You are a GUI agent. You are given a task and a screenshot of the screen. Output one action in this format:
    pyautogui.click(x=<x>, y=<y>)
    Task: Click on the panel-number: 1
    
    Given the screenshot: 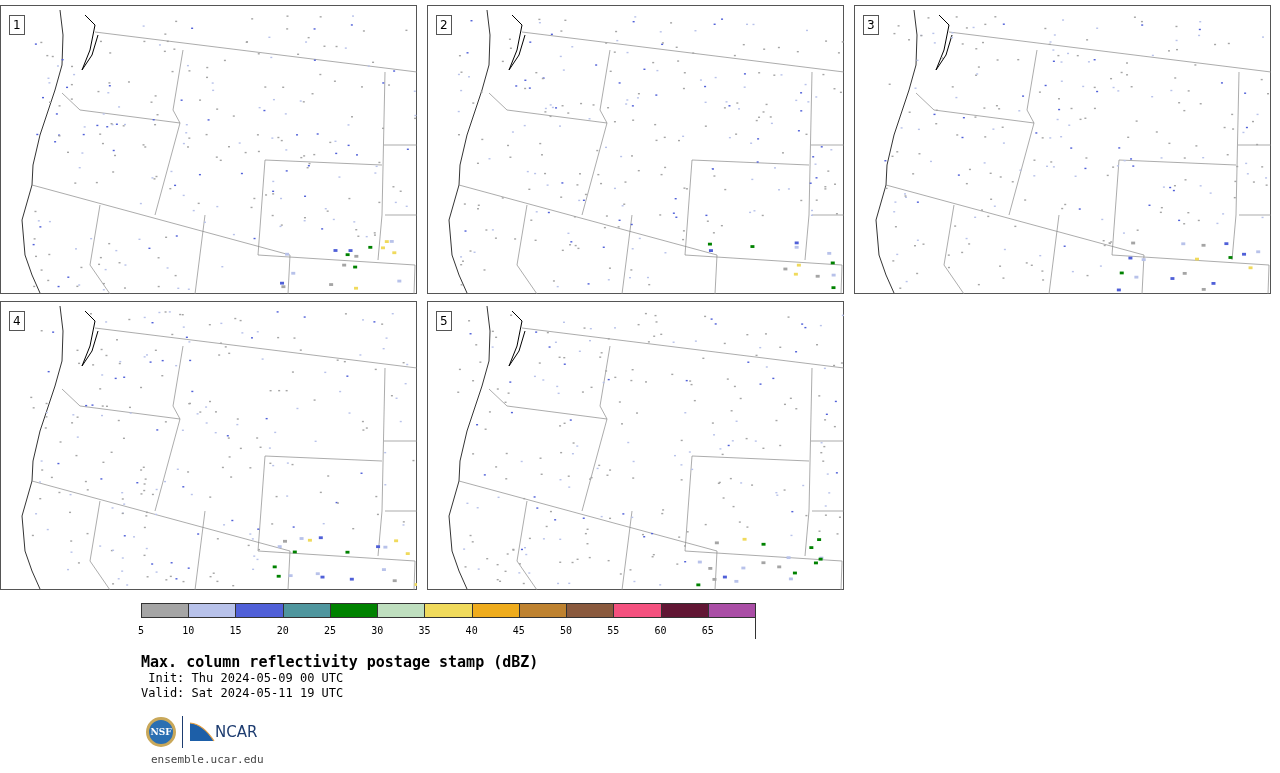 What is the action you would take?
    pyautogui.click(x=17, y=25)
    